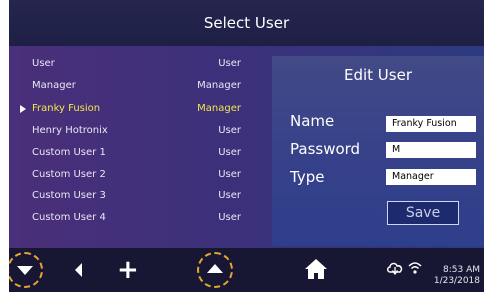  Describe the element at coordinates (69, 152) in the screenshot. I see `user-name: Custom User 1` at that location.